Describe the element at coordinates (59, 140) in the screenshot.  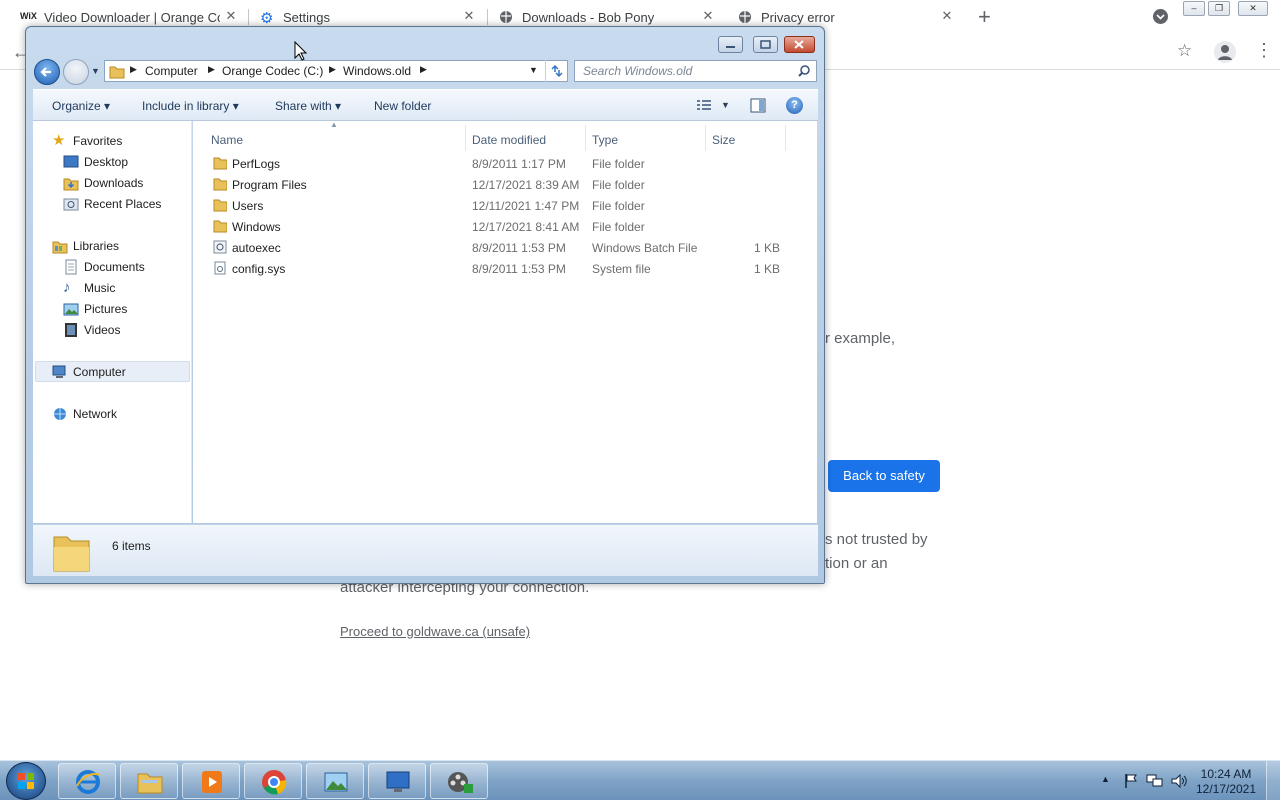
I see `star-icon: ★` at that location.